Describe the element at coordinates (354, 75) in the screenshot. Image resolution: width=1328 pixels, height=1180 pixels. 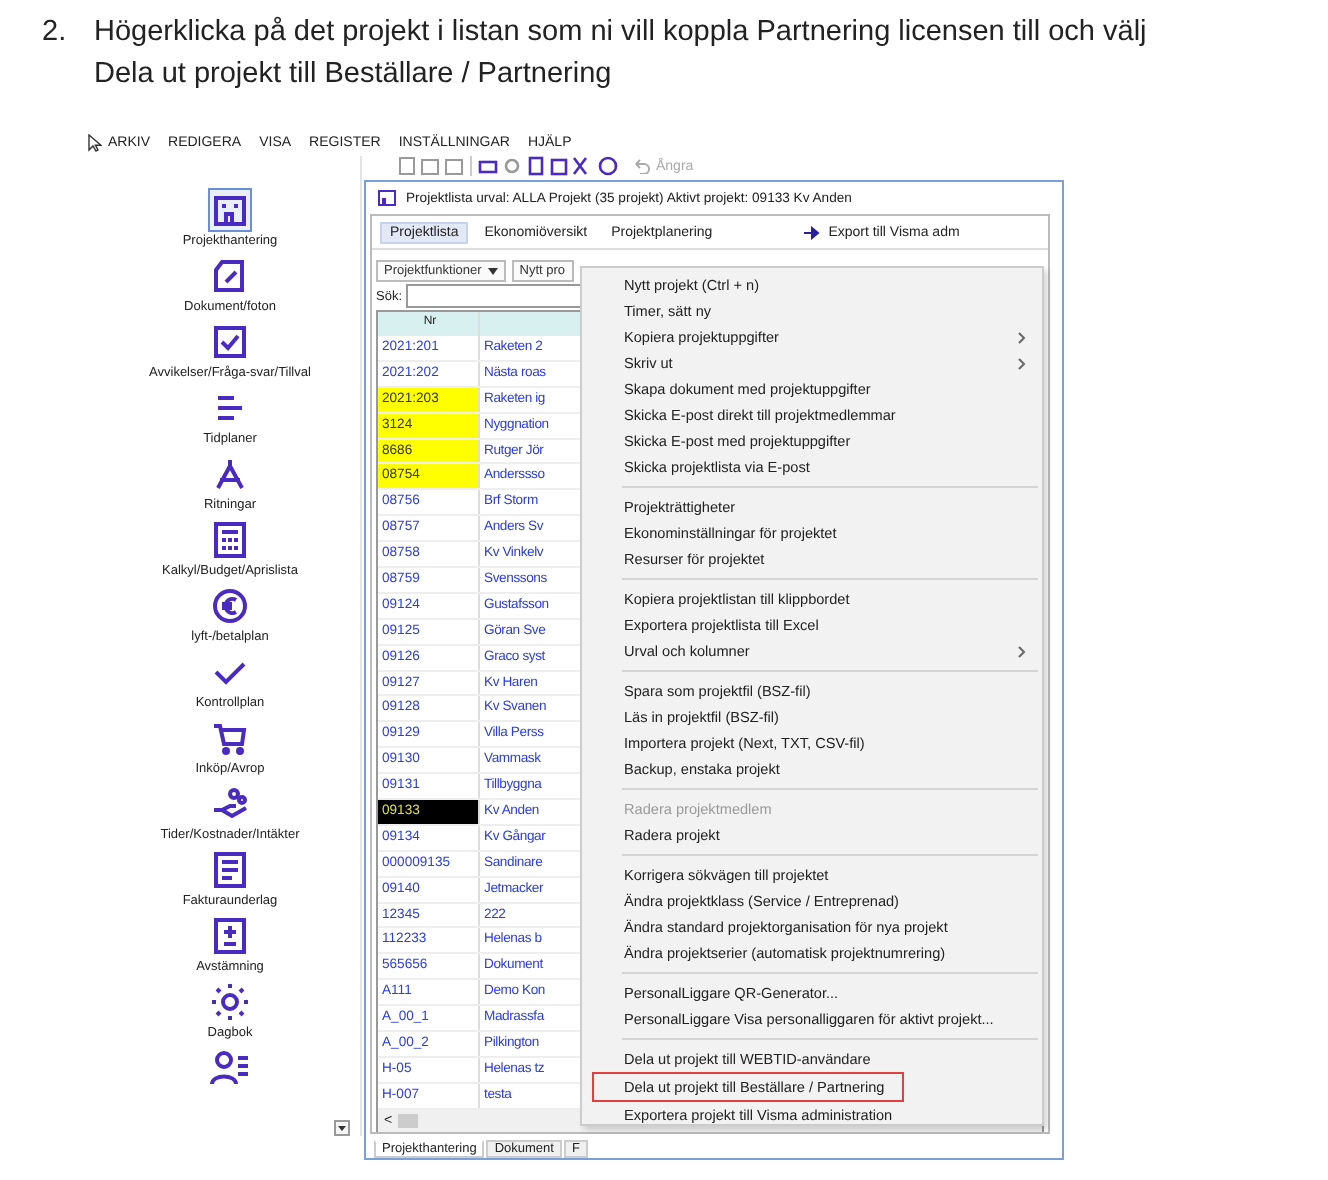
I see `instruction-text: Dela ut projekt till Beställare / Partnering` at that location.